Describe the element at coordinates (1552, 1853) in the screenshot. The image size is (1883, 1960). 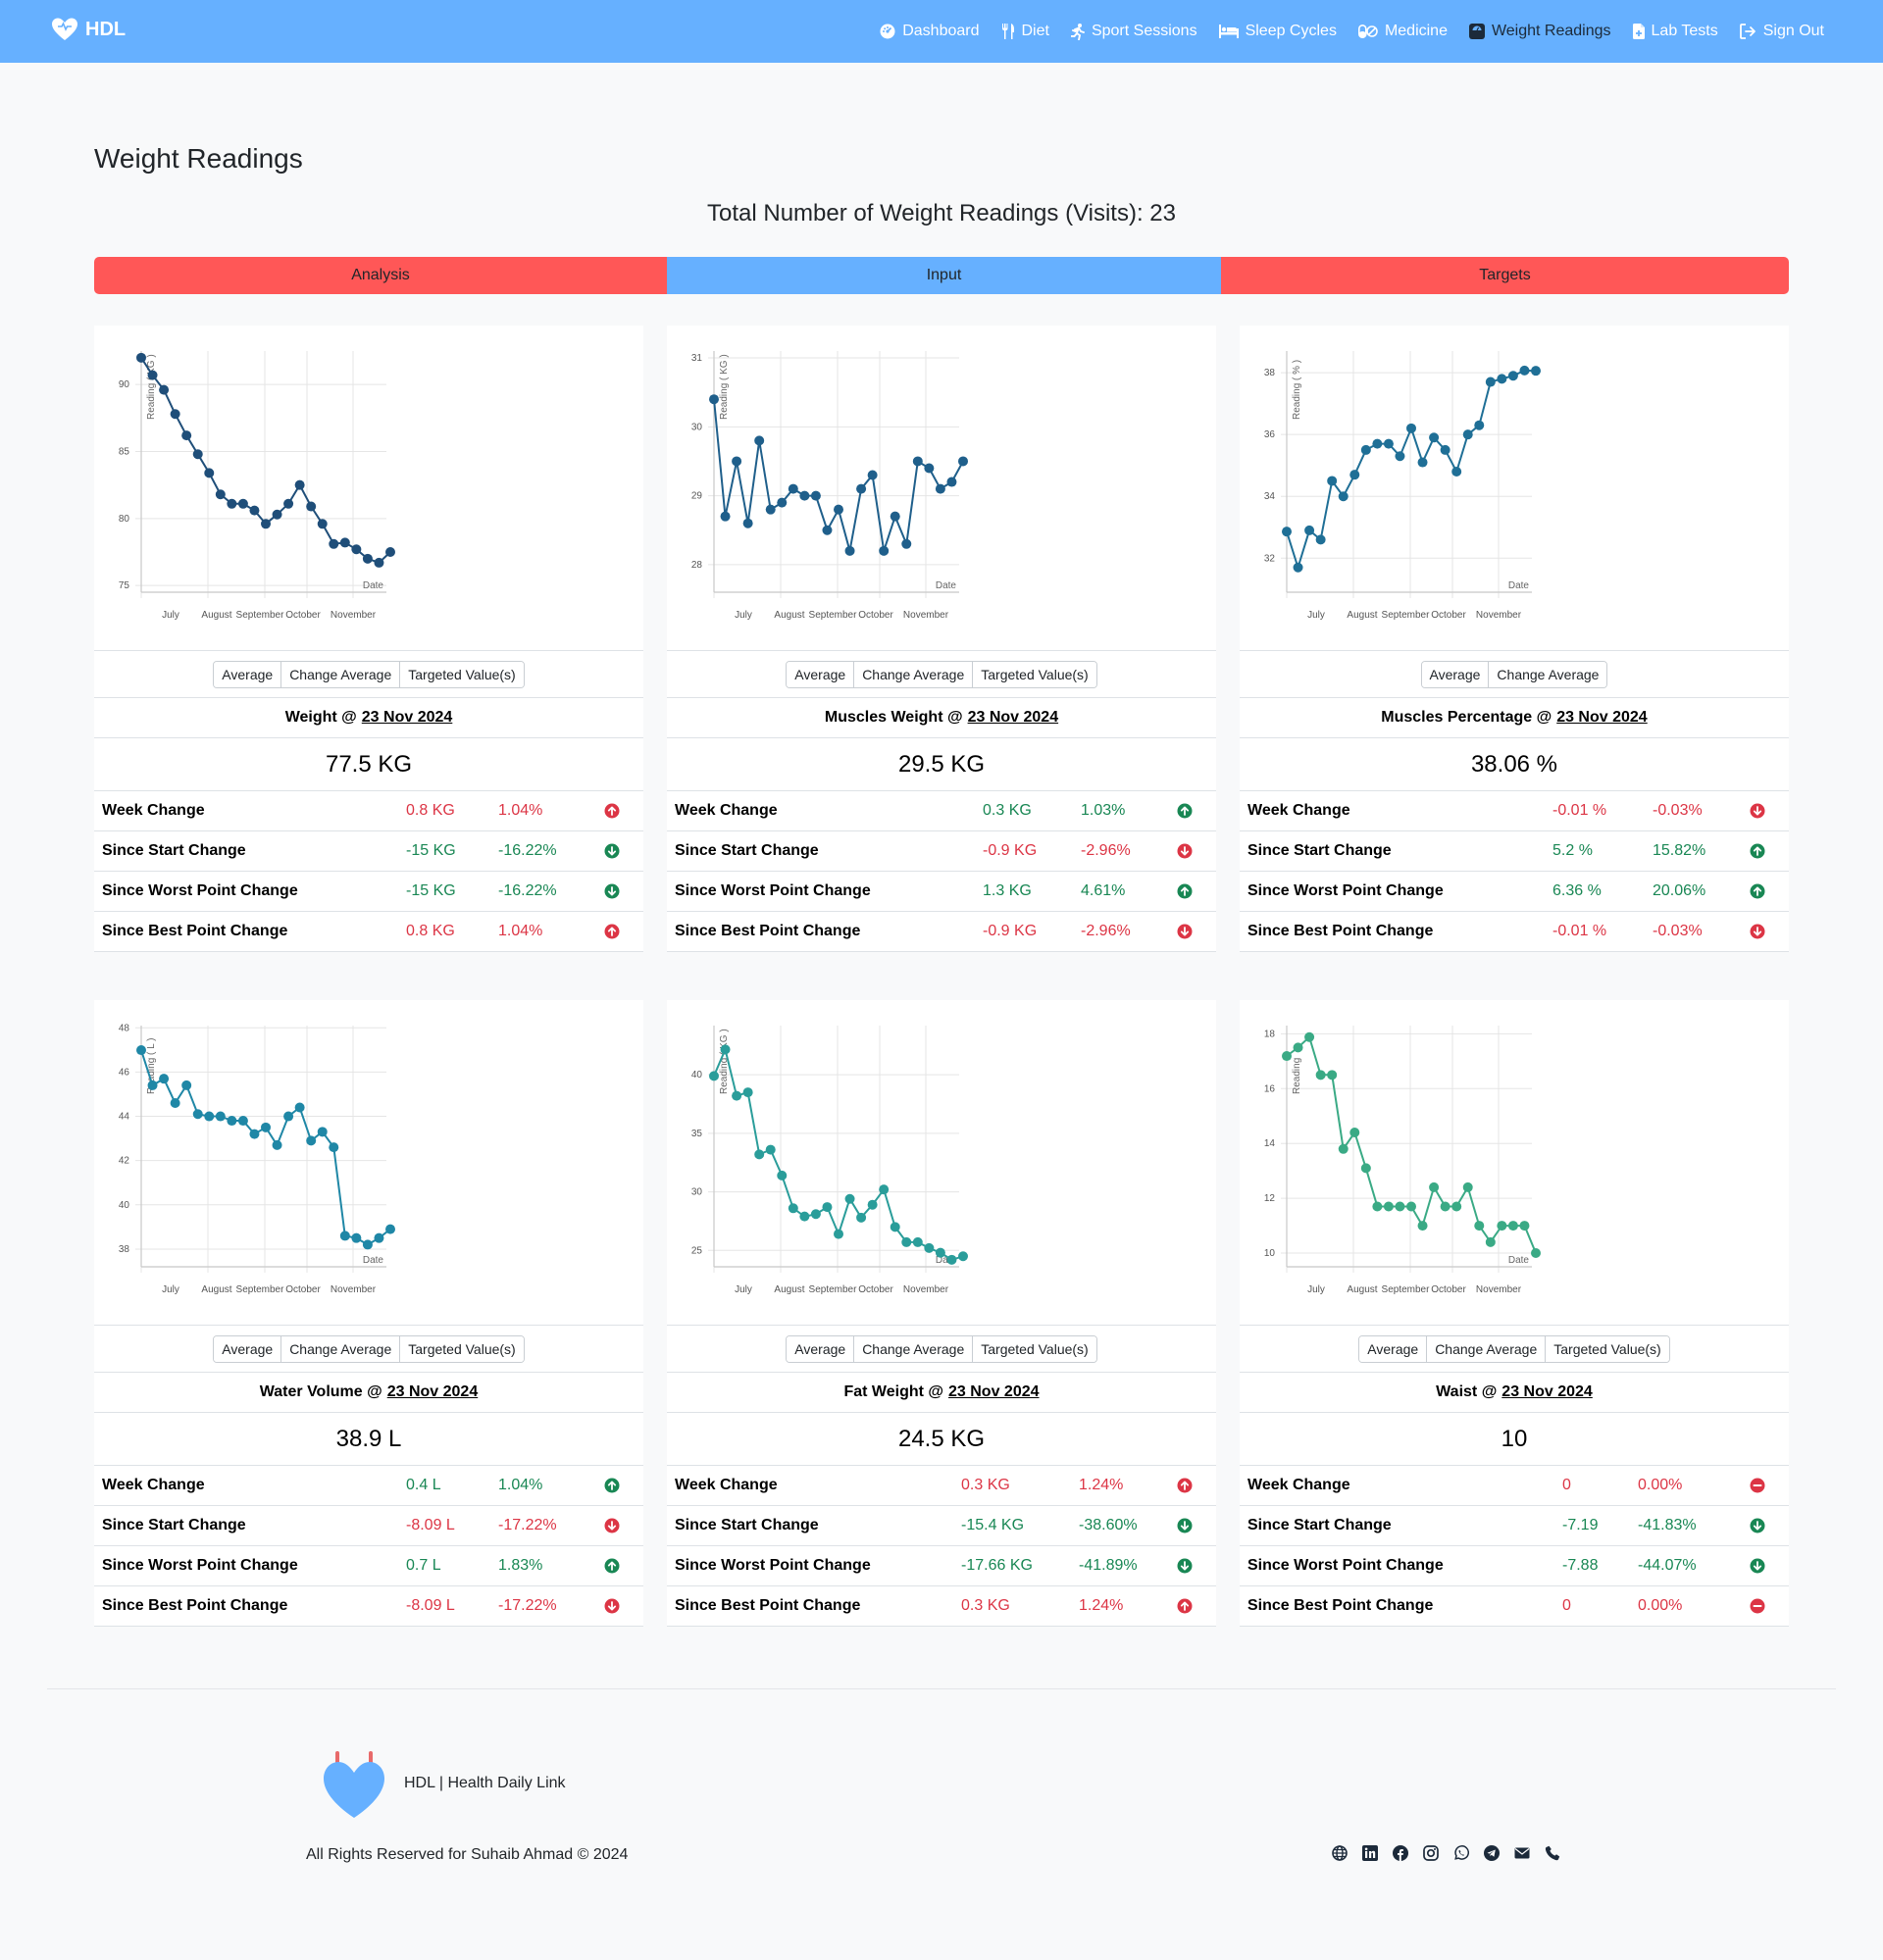
I see `phone-icon` at that location.